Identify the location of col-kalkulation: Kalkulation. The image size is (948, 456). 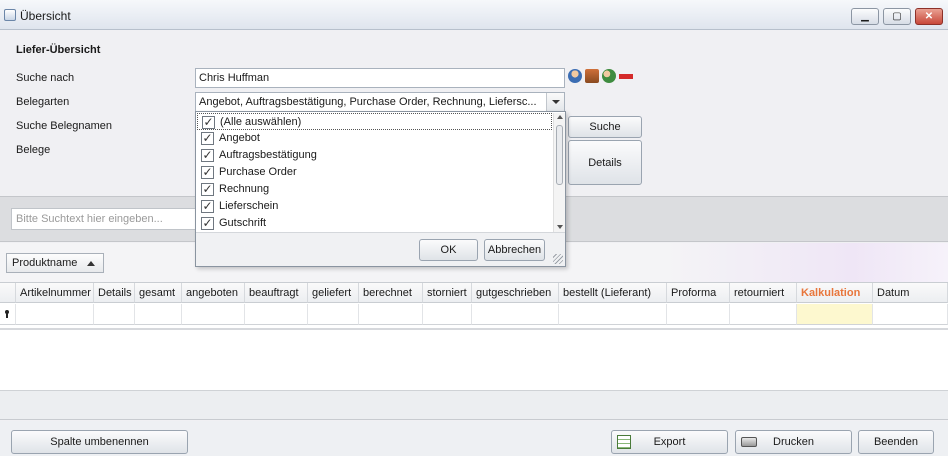
(835, 293).